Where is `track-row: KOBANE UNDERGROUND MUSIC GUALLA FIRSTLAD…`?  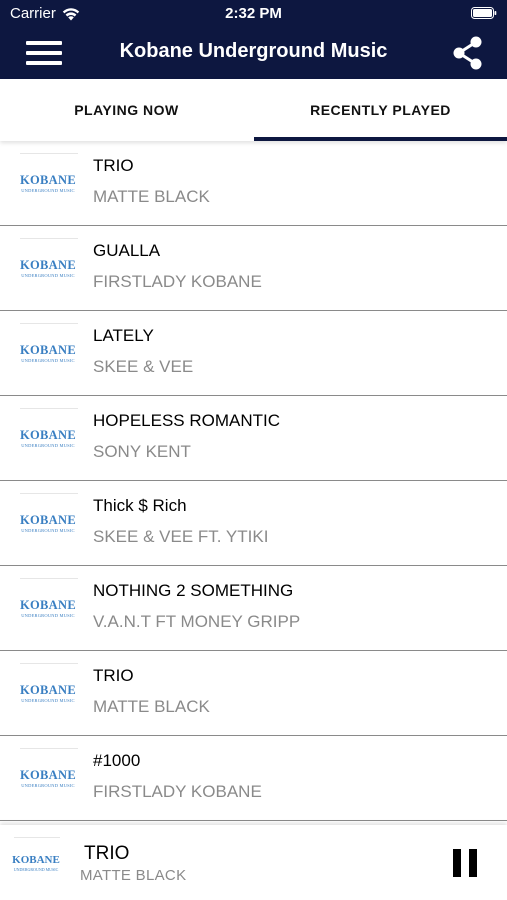
track-row: KOBANE UNDERGROUND MUSIC GUALLA FIRSTLAD… is located at coordinates (253, 268).